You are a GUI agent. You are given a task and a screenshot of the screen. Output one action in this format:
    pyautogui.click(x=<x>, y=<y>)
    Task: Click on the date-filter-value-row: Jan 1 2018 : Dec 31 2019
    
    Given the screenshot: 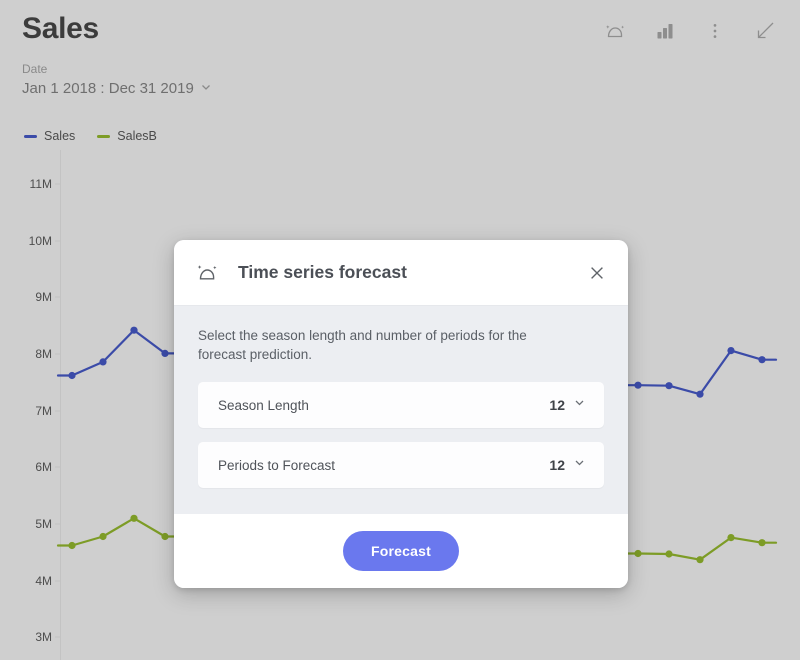 What is the action you would take?
    pyautogui.click(x=117, y=89)
    